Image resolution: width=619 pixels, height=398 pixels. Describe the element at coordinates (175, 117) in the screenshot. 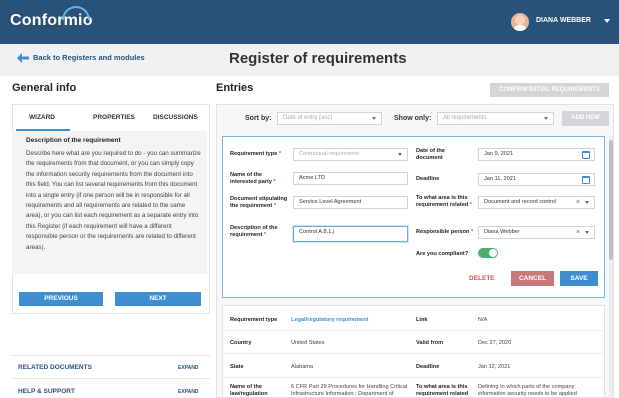

I see `tab-discussions: DISCUSSIONS` at that location.